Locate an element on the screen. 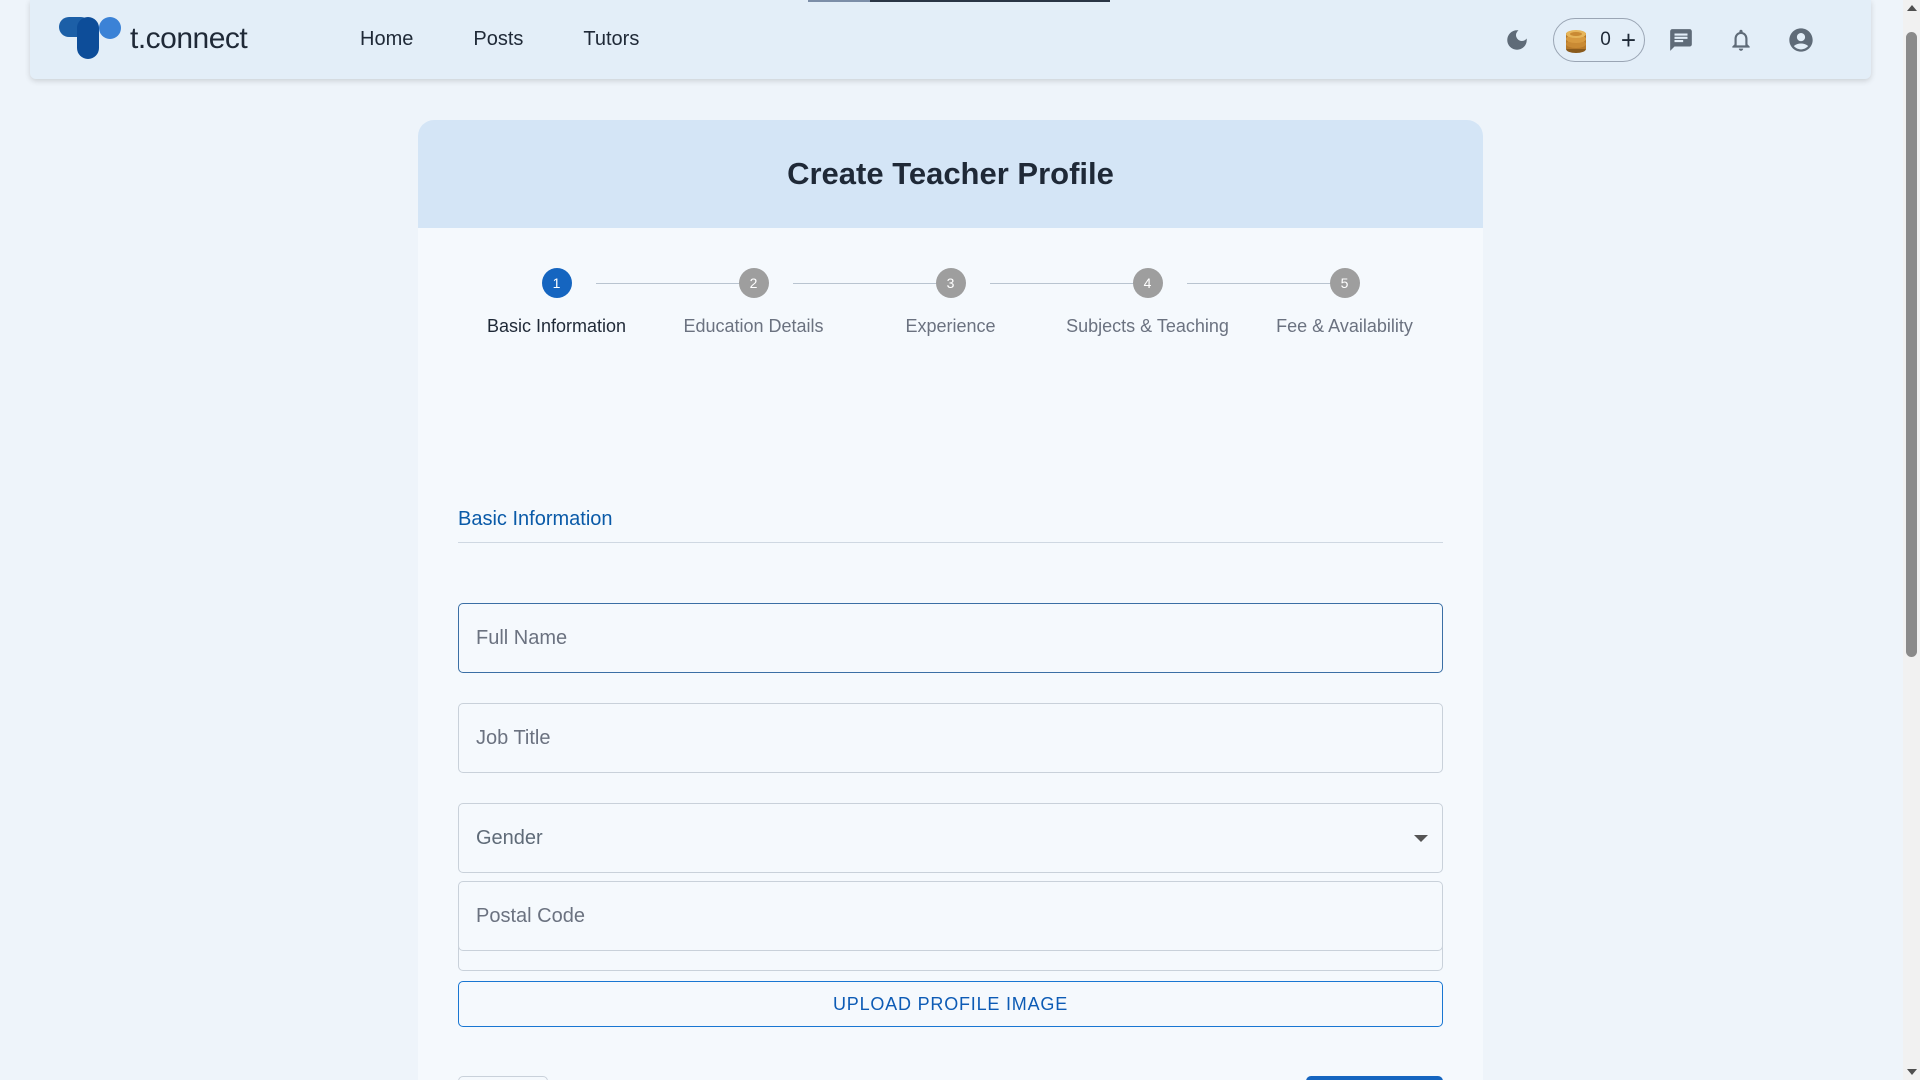 The image size is (1920, 1080). nav-links: Home Posts Tutors is located at coordinates (499, 39).